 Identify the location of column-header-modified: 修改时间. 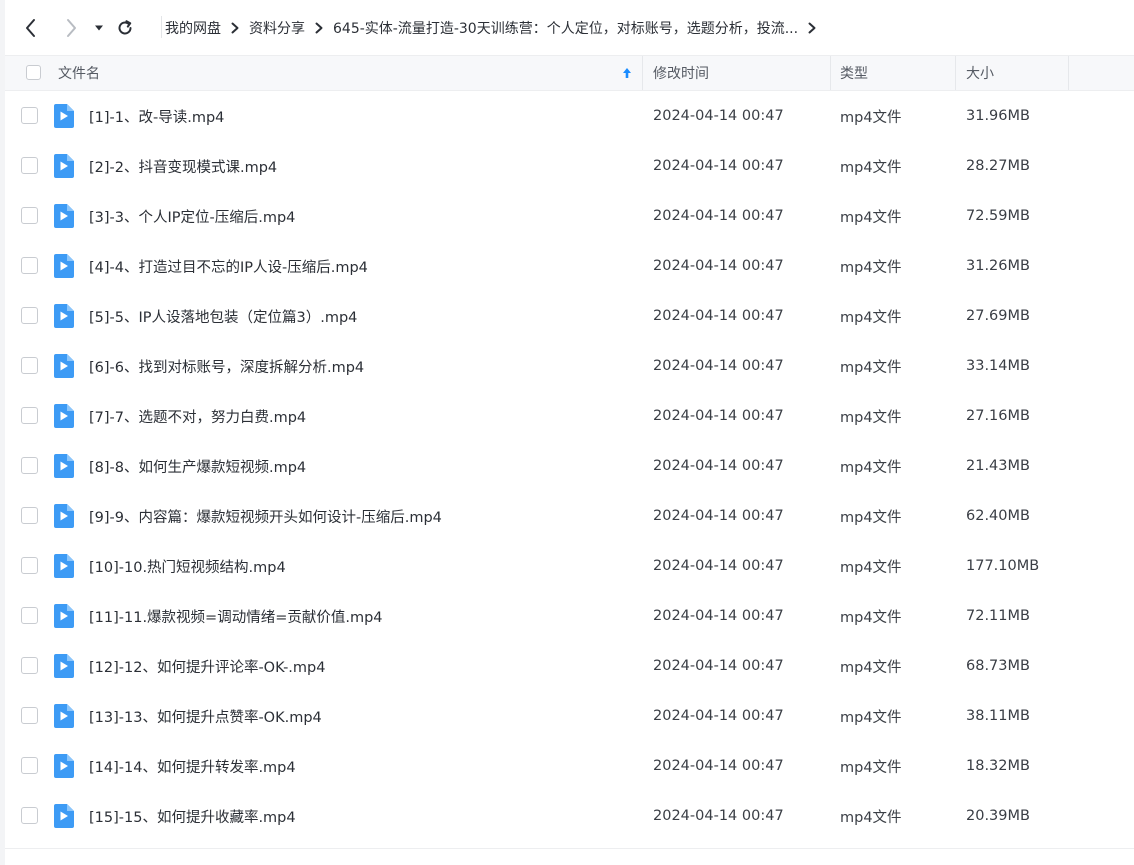
(681, 73).